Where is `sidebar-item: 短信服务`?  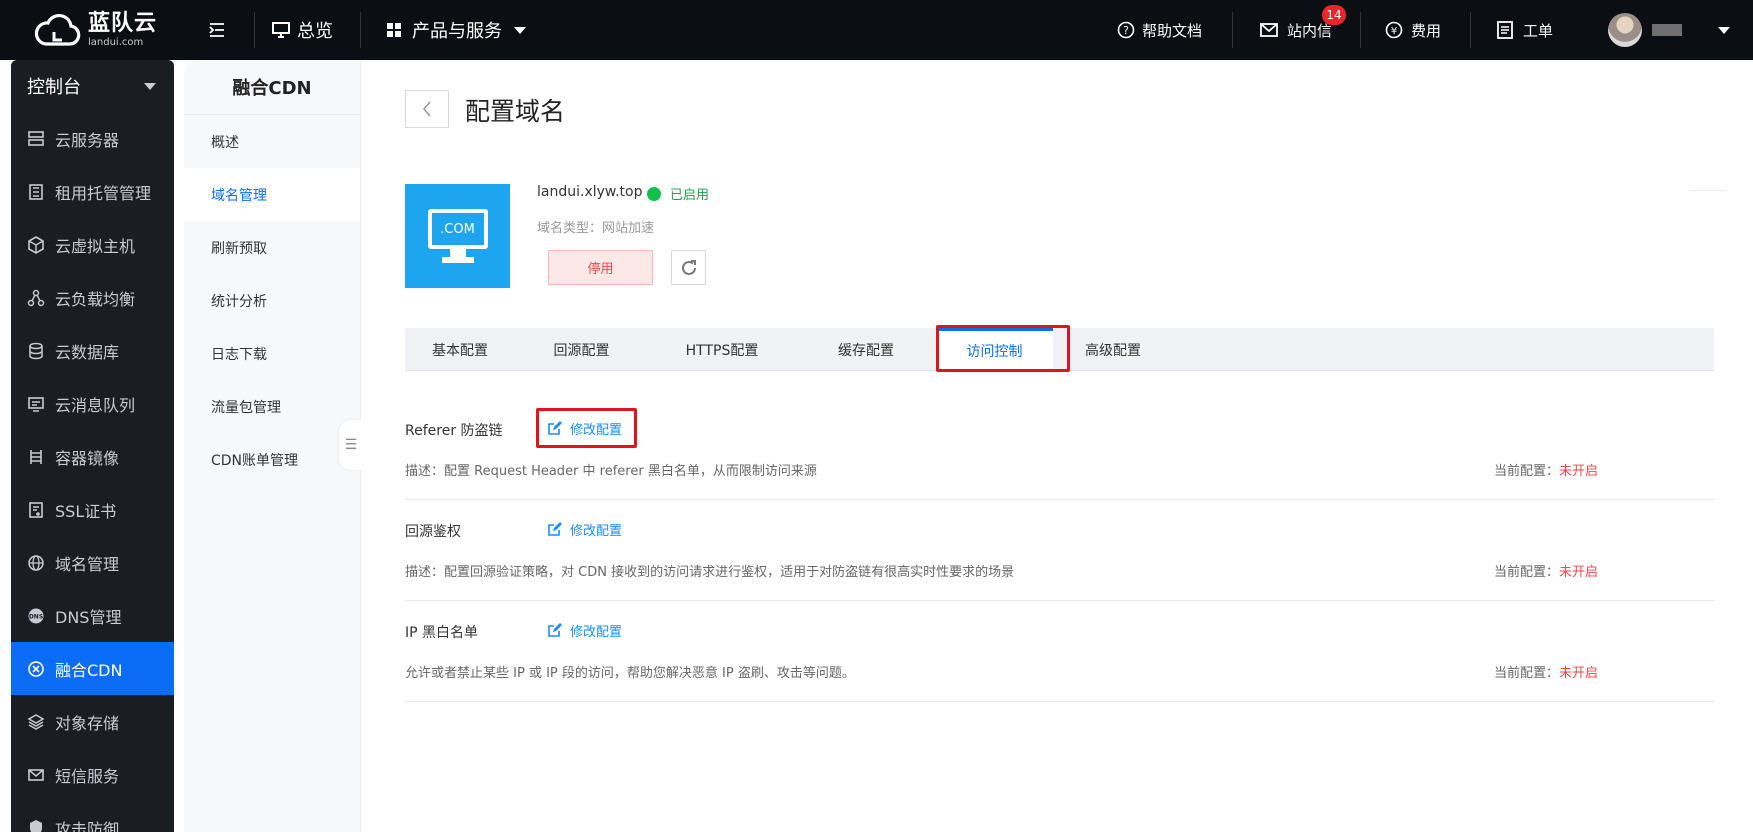
sidebar-item: 短信服务 is located at coordinates (92, 774).